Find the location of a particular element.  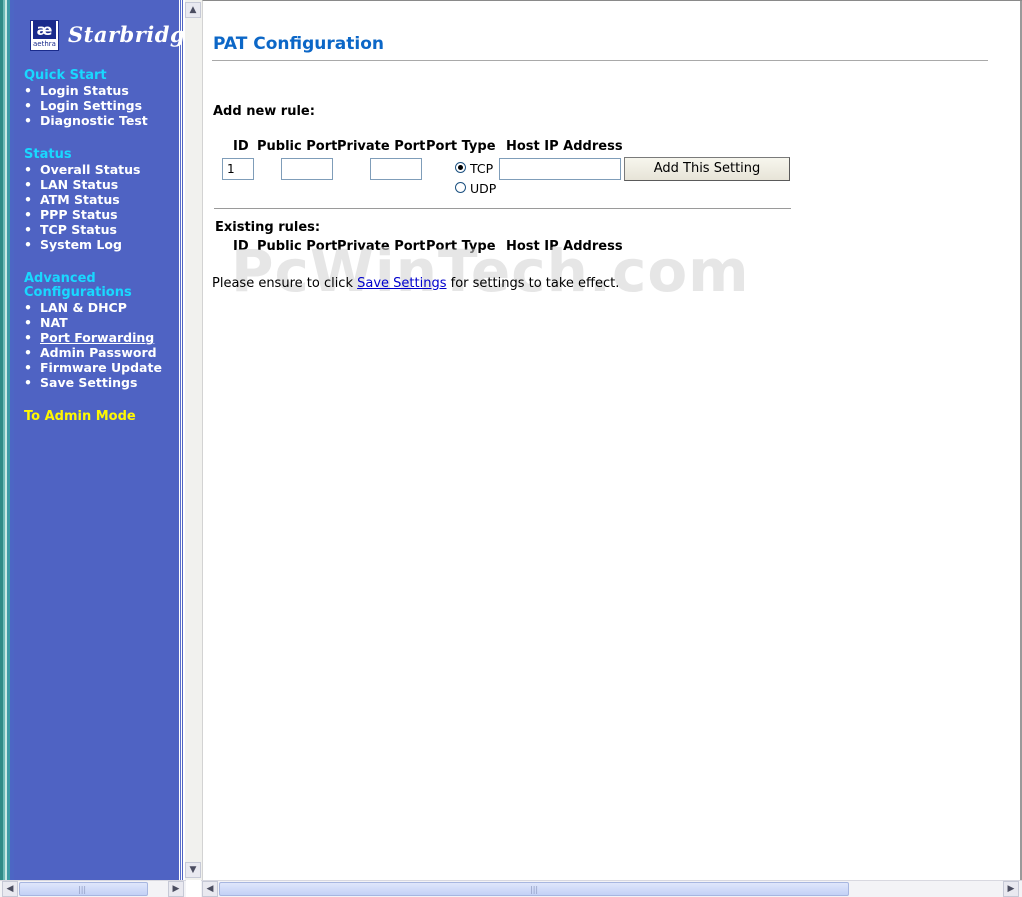

existing-rules-heading: Existing rules: is located at coordinates (268, 227).